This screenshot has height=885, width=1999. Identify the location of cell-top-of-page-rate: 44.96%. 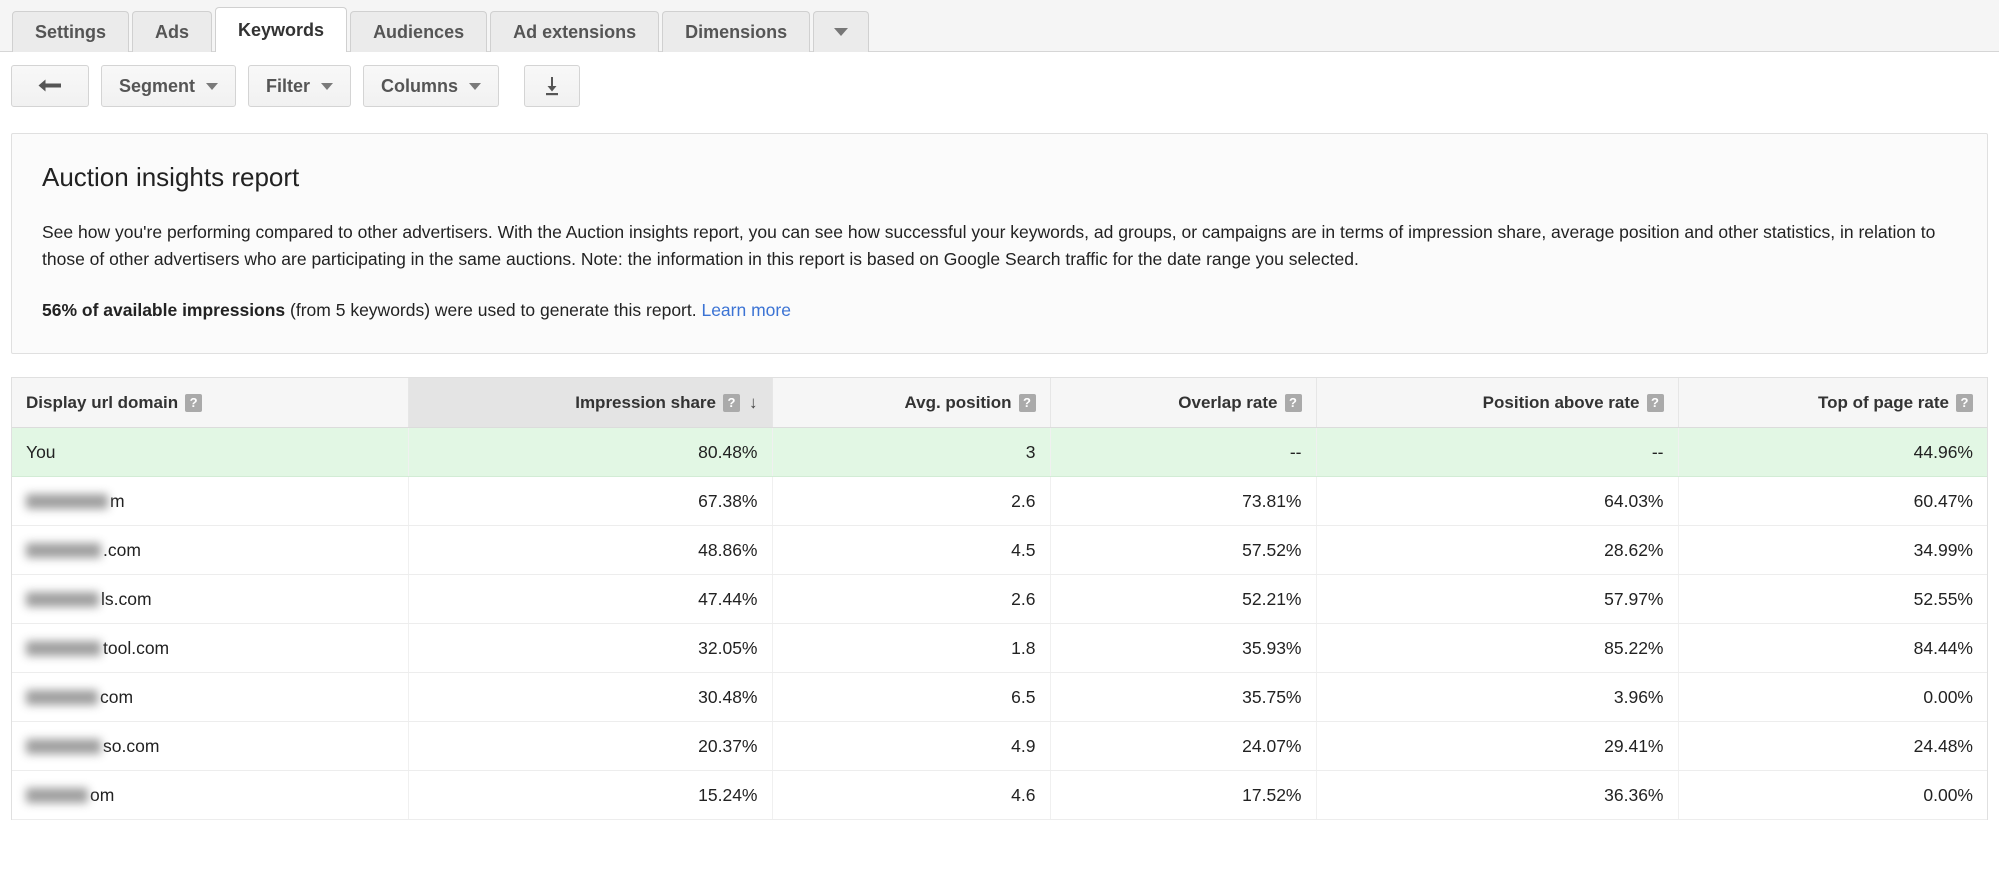
(1832, 452).